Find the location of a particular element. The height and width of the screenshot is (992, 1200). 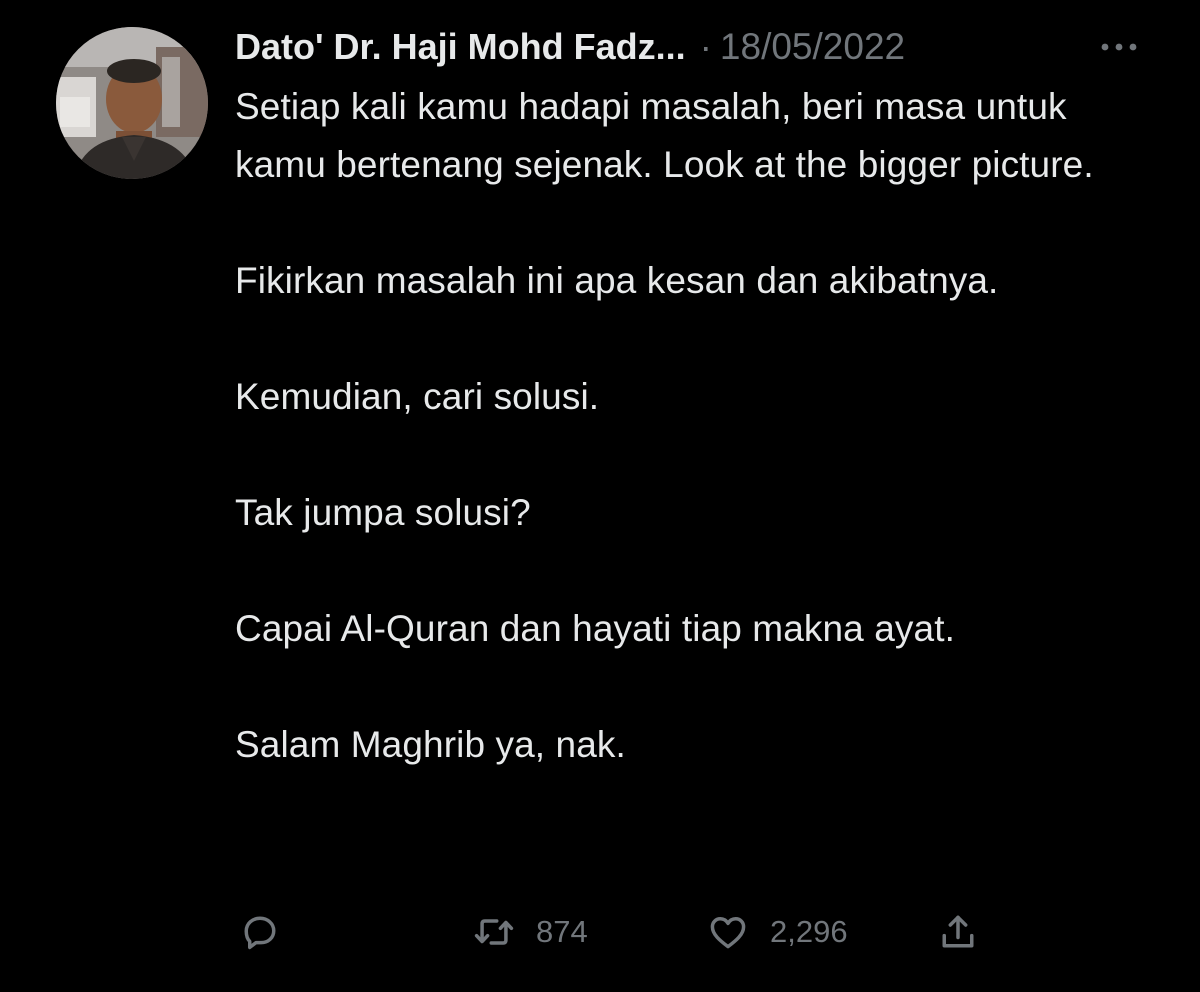

reply-icon is located at coordinates (260, 932).